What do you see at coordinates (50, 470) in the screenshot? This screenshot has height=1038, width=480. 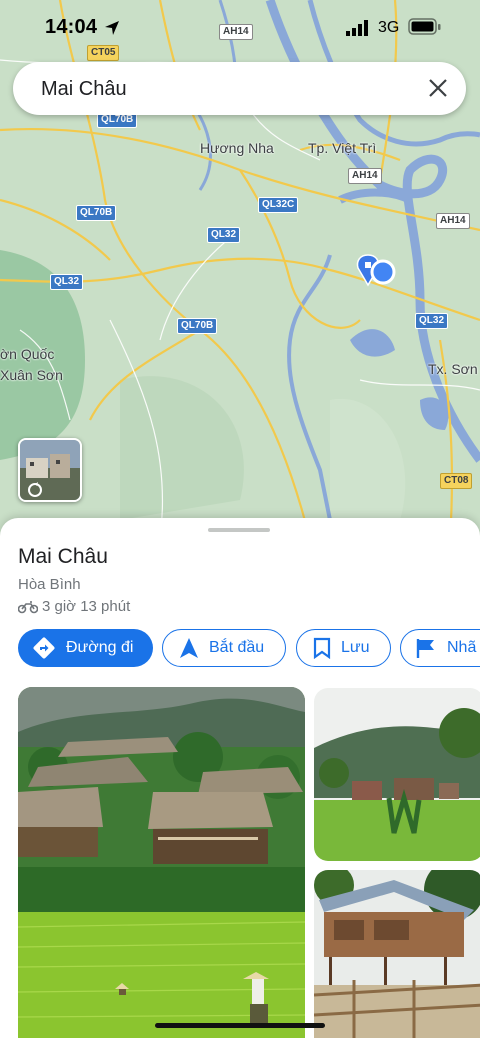 I see `street-view-thumbnail` at bounding box center [50, 470].